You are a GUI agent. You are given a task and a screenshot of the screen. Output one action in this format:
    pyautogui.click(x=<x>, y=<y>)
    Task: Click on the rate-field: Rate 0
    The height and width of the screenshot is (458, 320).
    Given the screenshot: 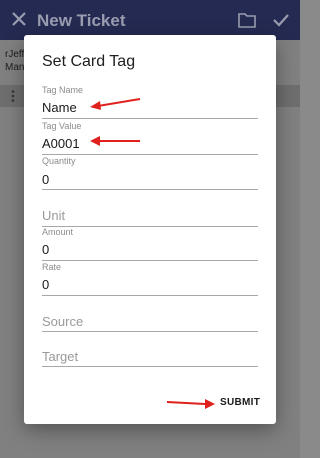 What is the action you would take?
    pyautogui.click(x=150, y=280)
    